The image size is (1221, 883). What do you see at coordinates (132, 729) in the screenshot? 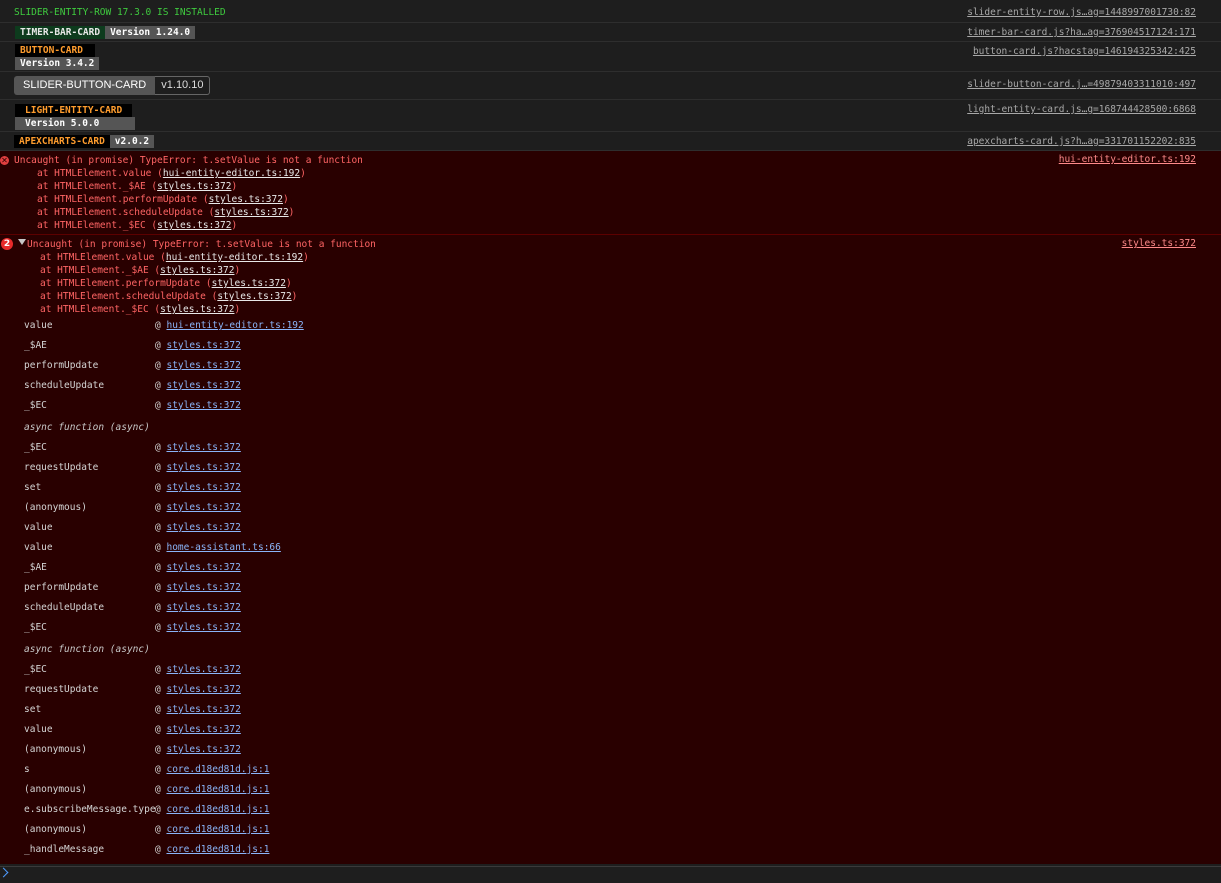
I see `stack-frame: value @ styles.ts:372` at bounding box center [132, 729].